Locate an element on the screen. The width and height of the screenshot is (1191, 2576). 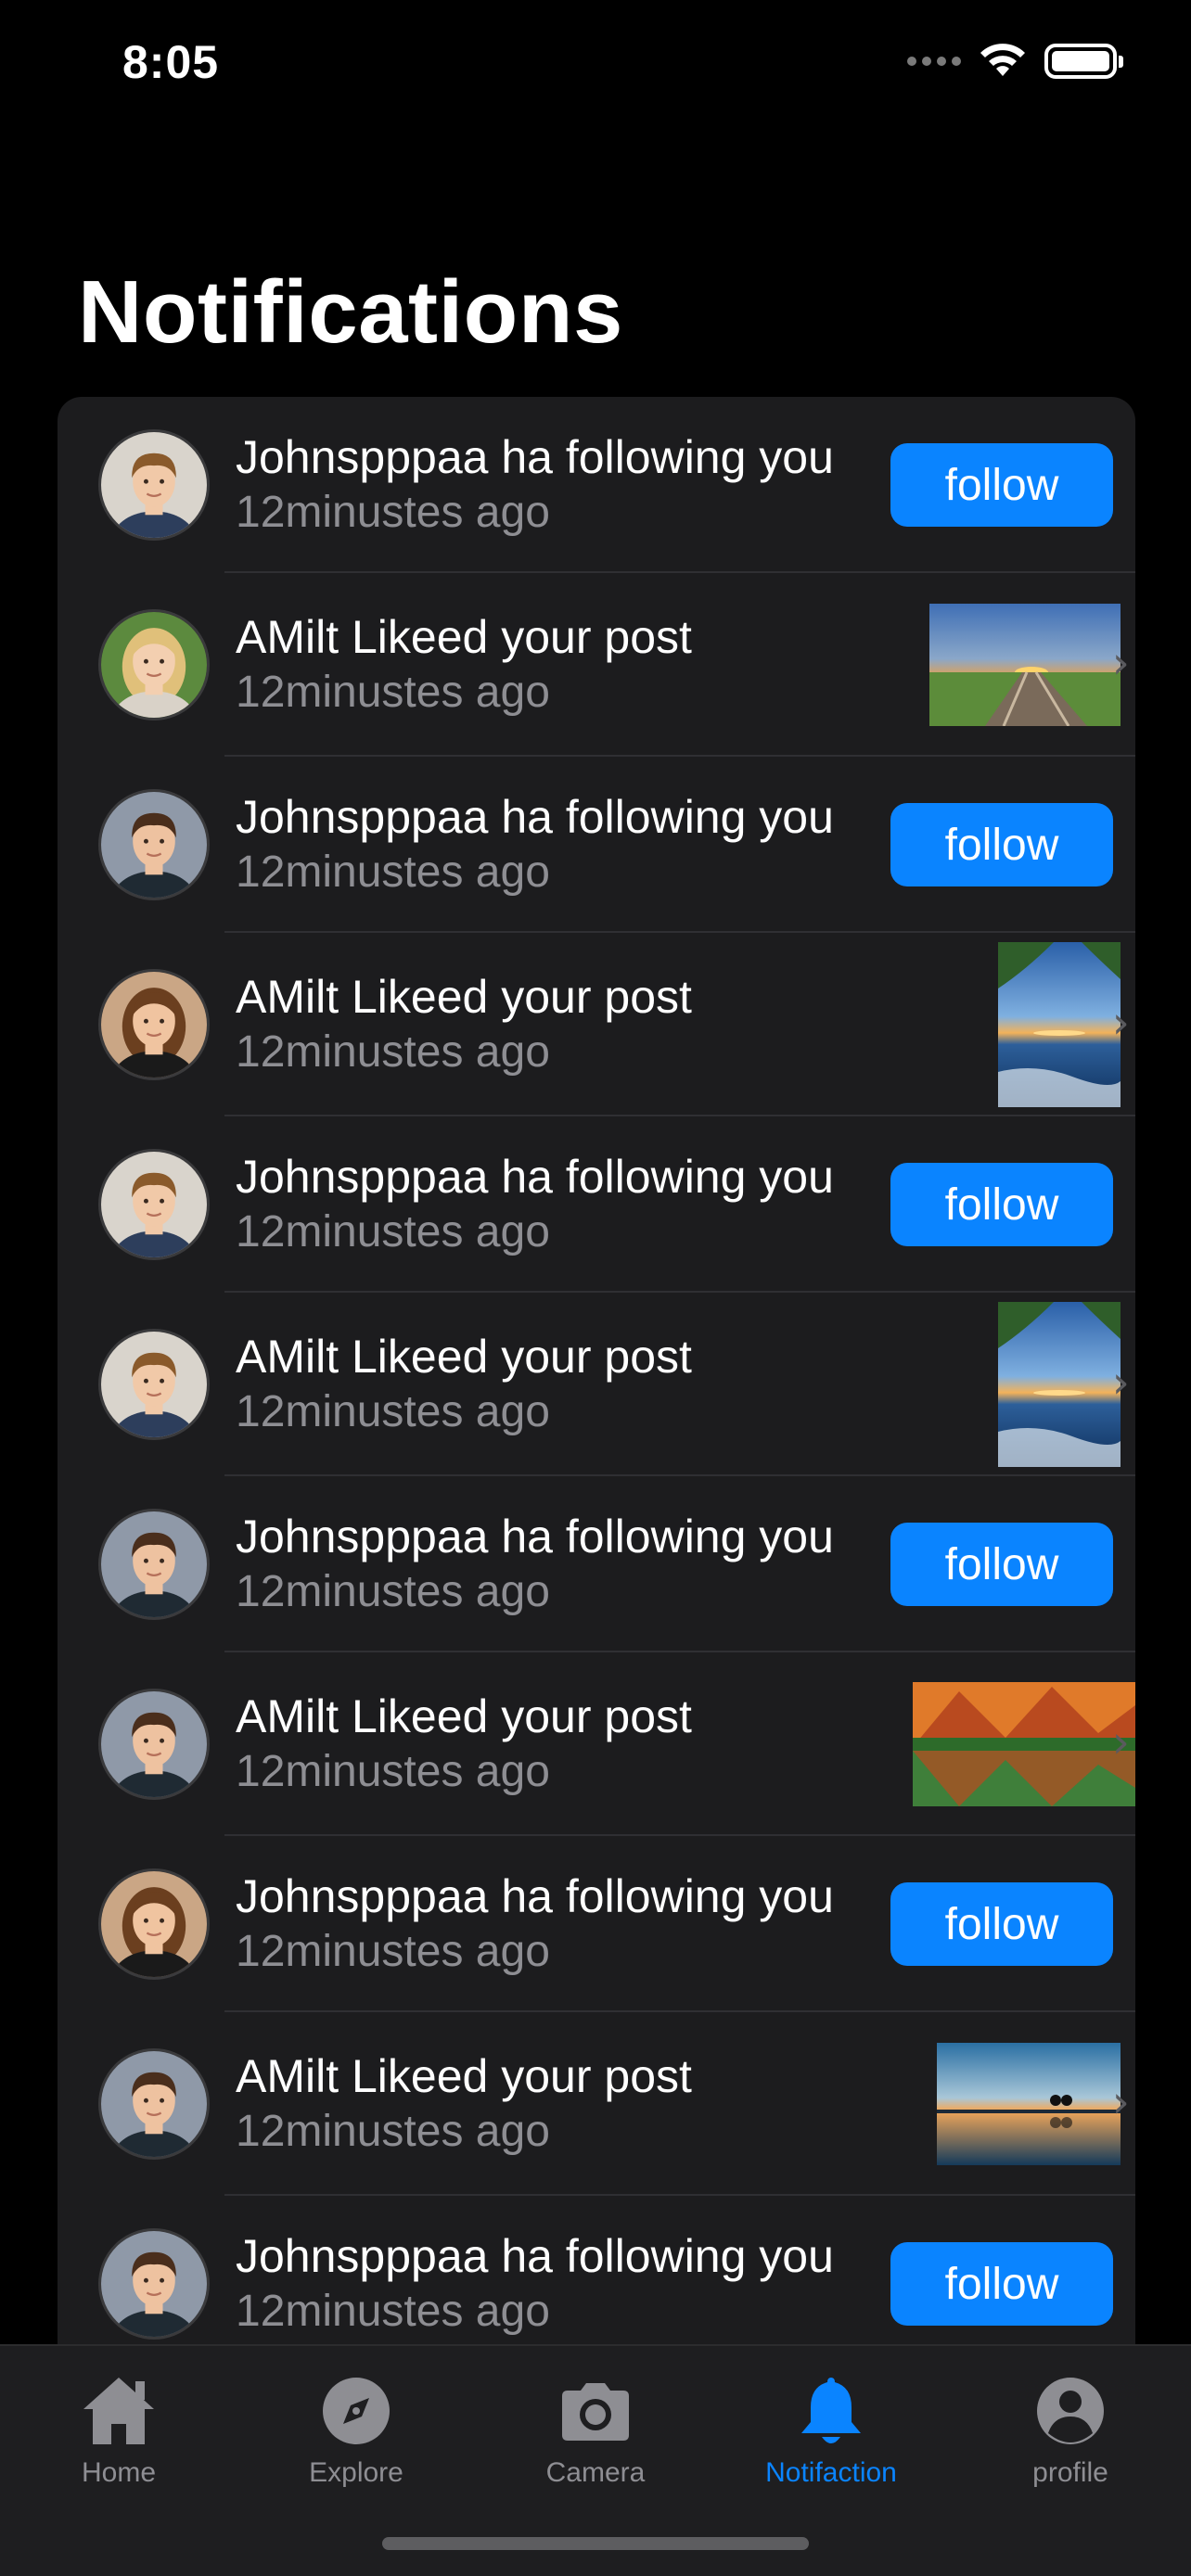
camera-icon is located at coordinates (595, 2411).